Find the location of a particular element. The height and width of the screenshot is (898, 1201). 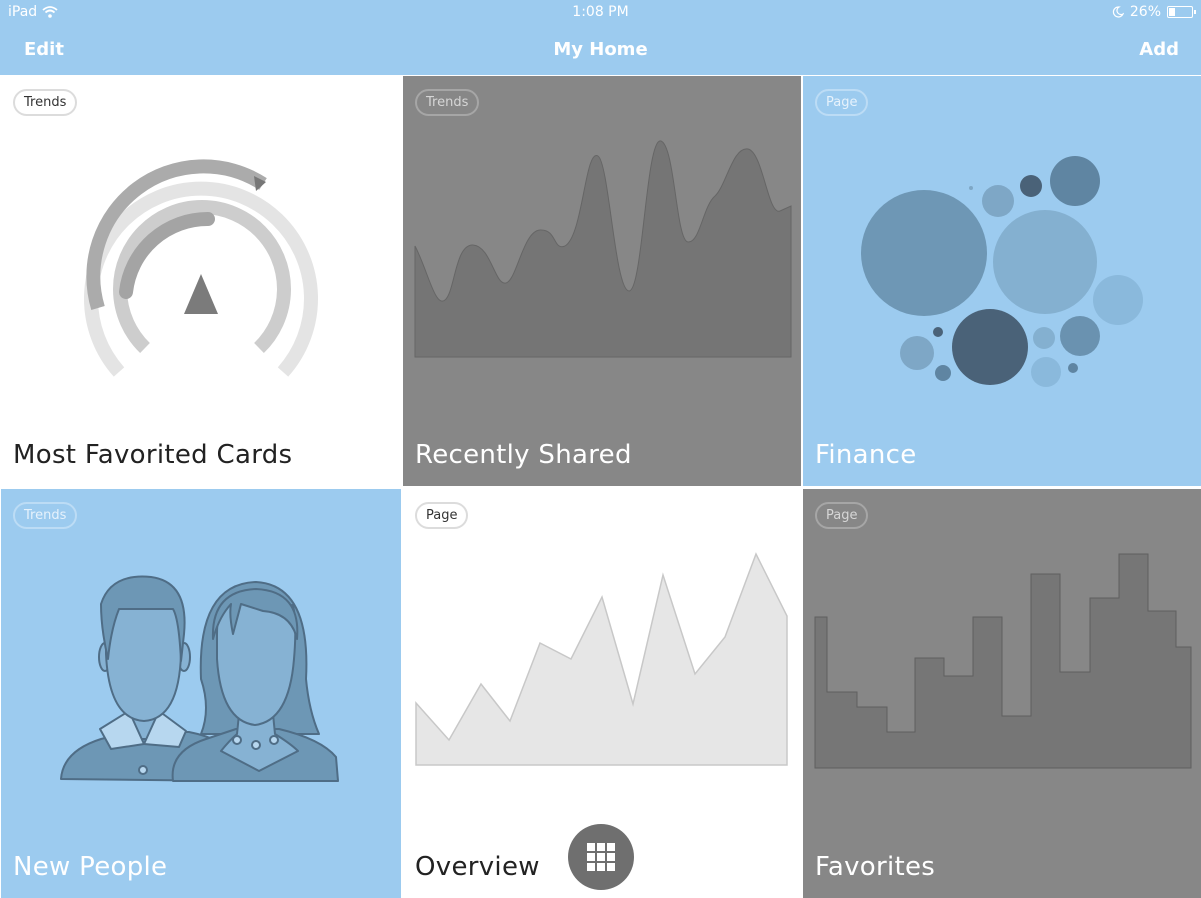

nav-title: My Home is located at coordinates (600, 49).